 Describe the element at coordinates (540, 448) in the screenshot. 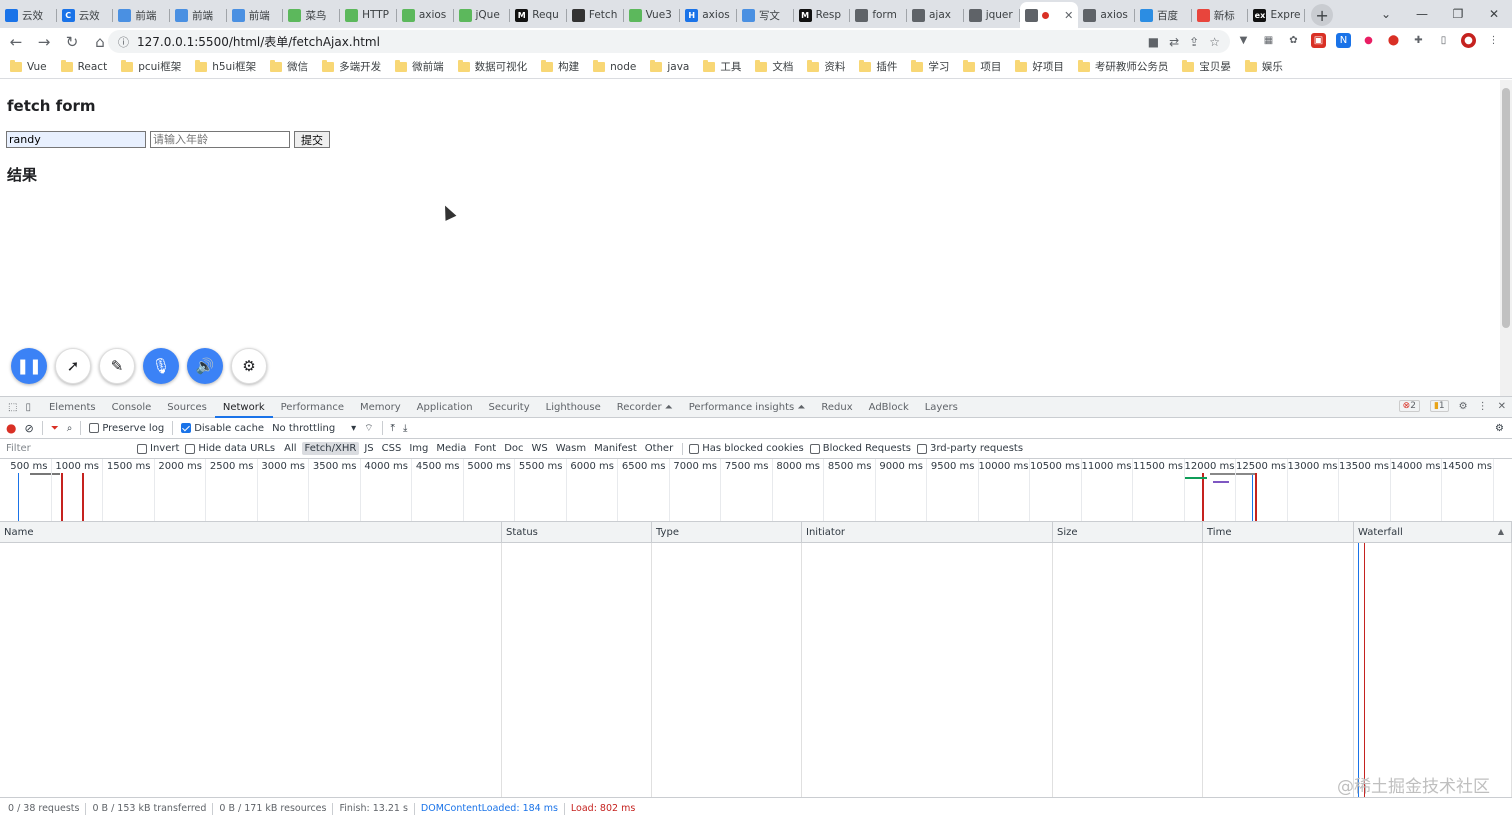

I see `filter-type-button: WS` at that location.